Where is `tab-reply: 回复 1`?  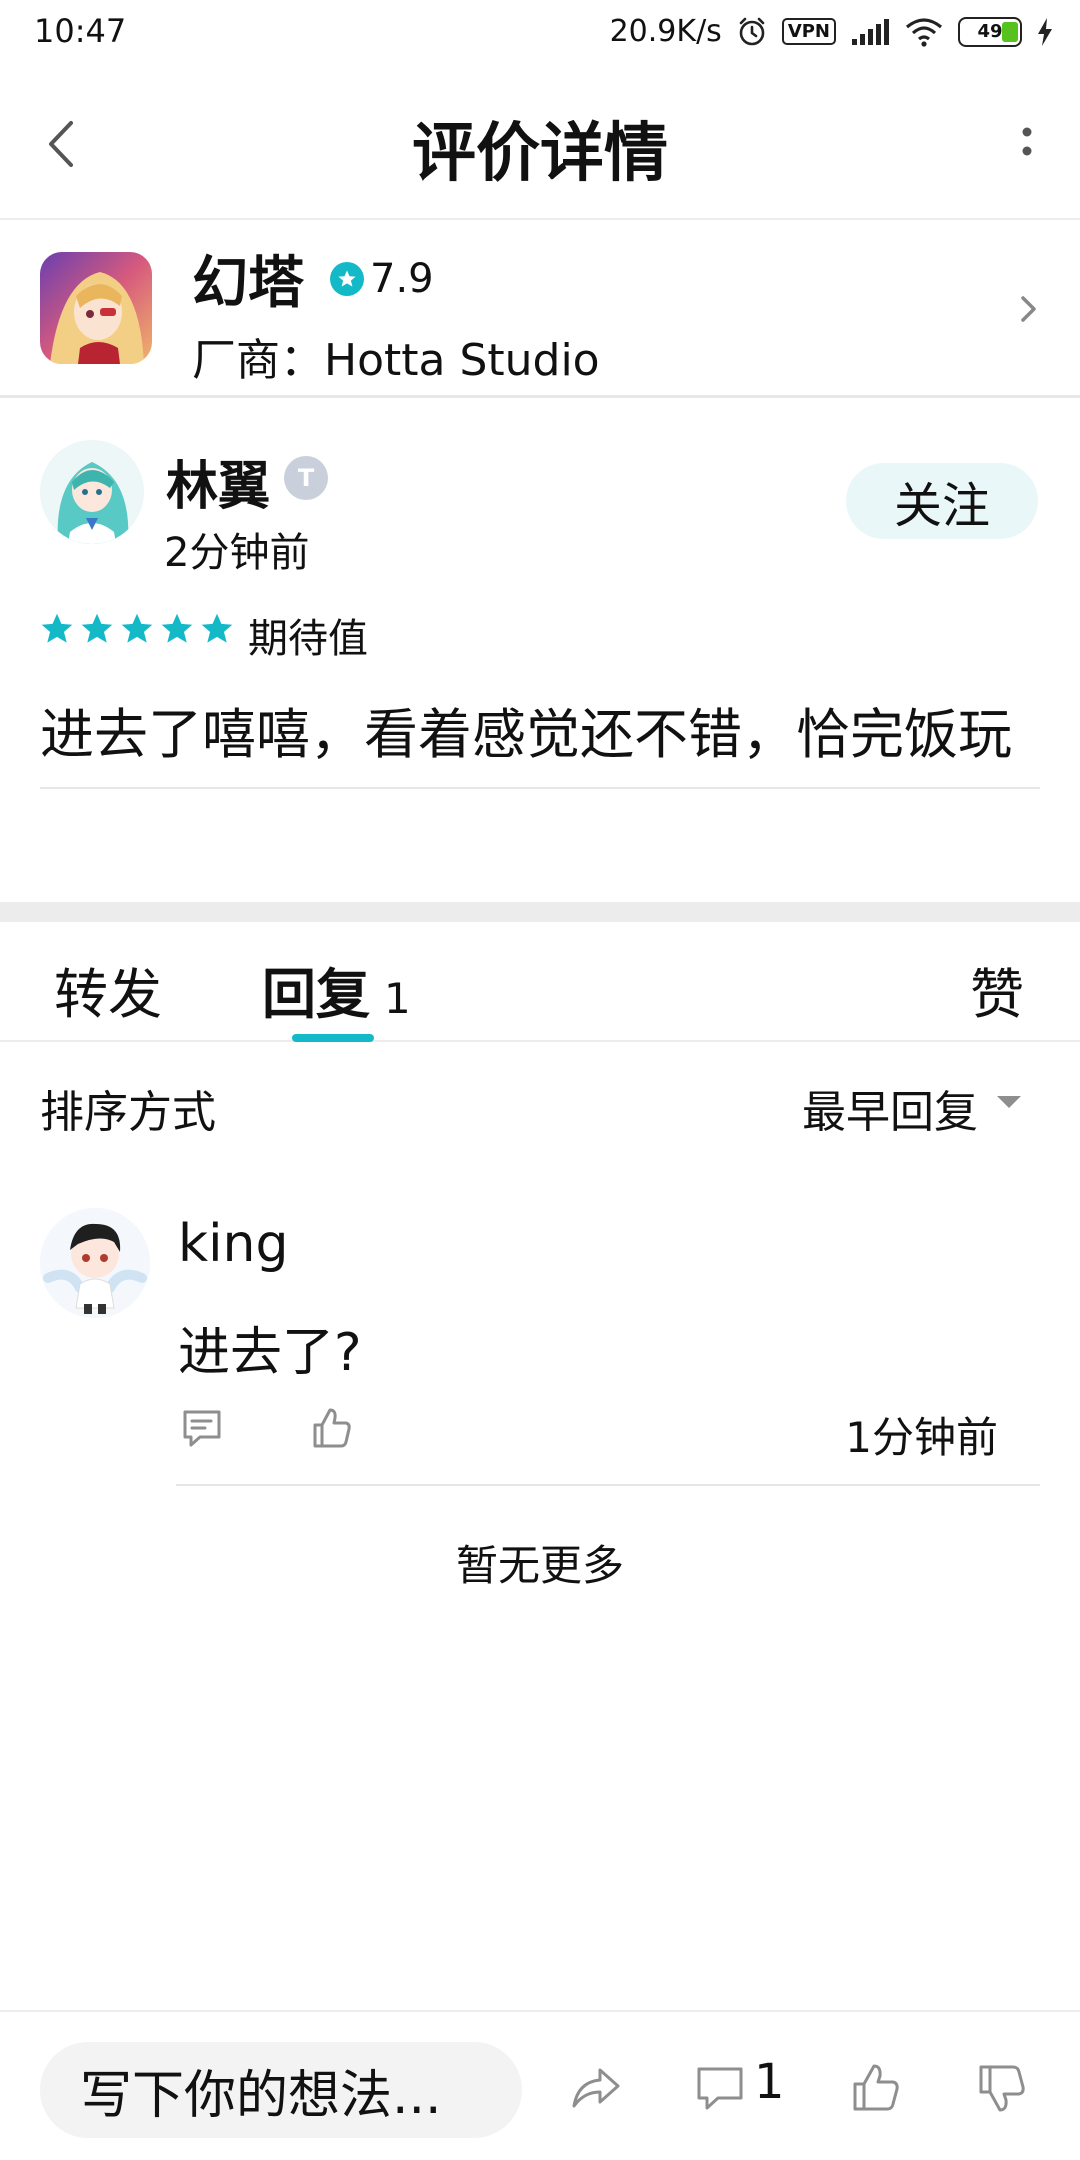
tab-reply: 回复 1 is located at coordinates (336, 989).